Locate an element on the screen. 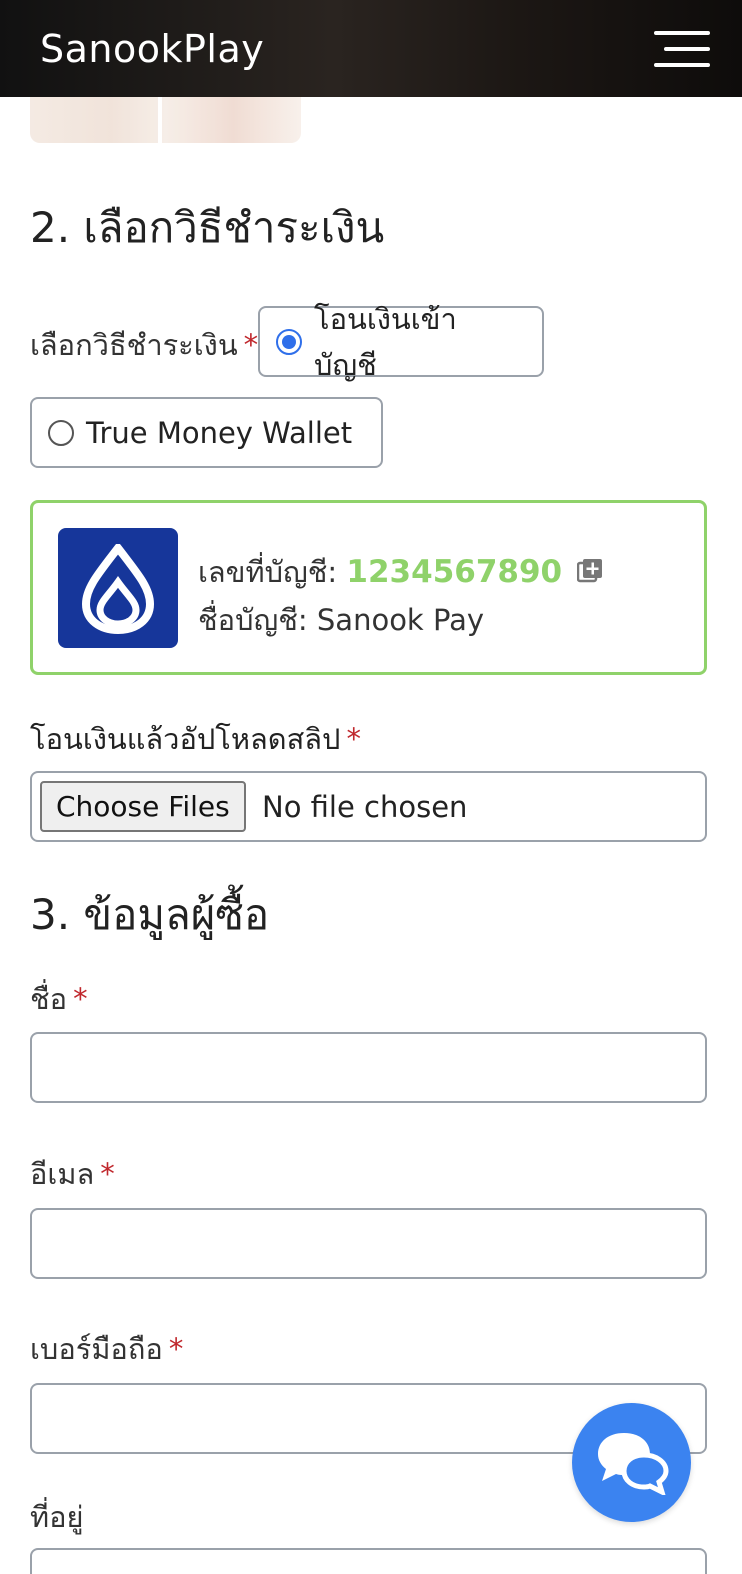 This screenshot has height=1574, width=742. payment-method-label: เลือกวิธีชำระเงิน * is located at coordinates (144, 345).